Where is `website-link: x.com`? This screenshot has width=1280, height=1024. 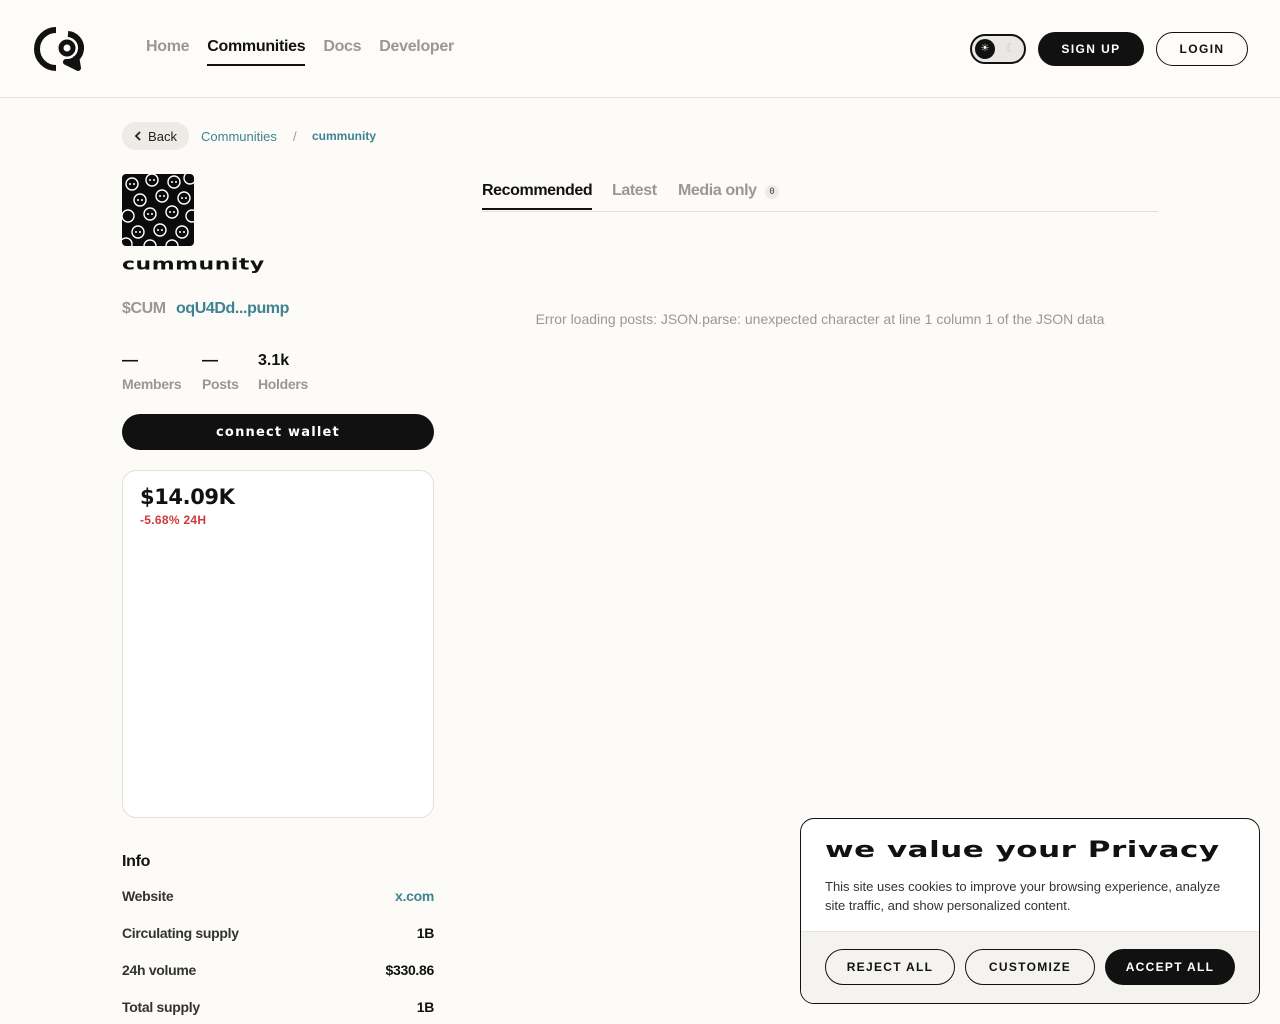
website-link: x.com is located at coordinates (414, 898).